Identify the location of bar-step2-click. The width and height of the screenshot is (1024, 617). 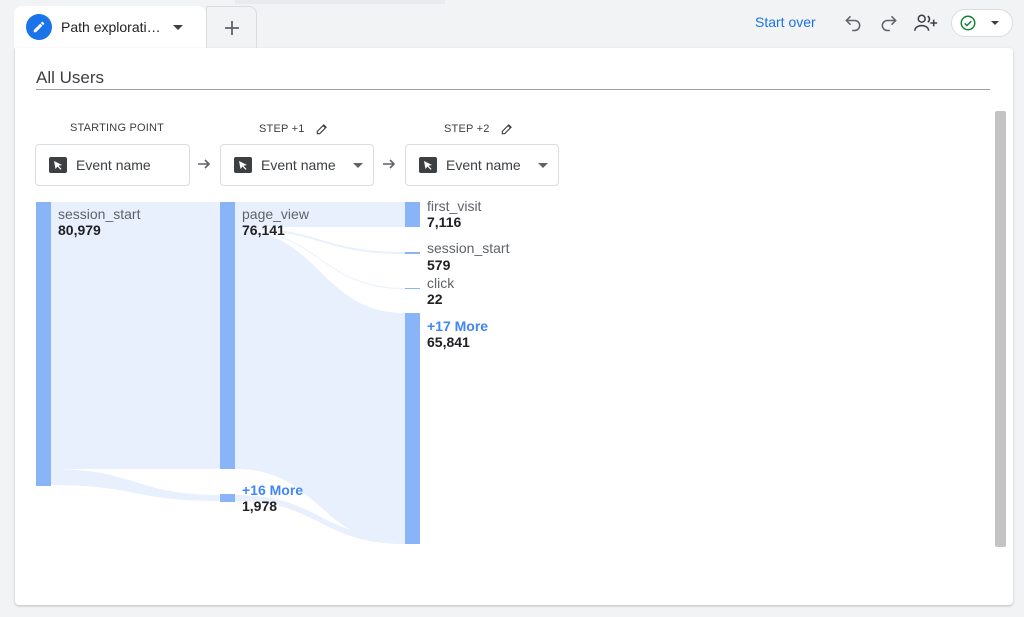
(412, 288).